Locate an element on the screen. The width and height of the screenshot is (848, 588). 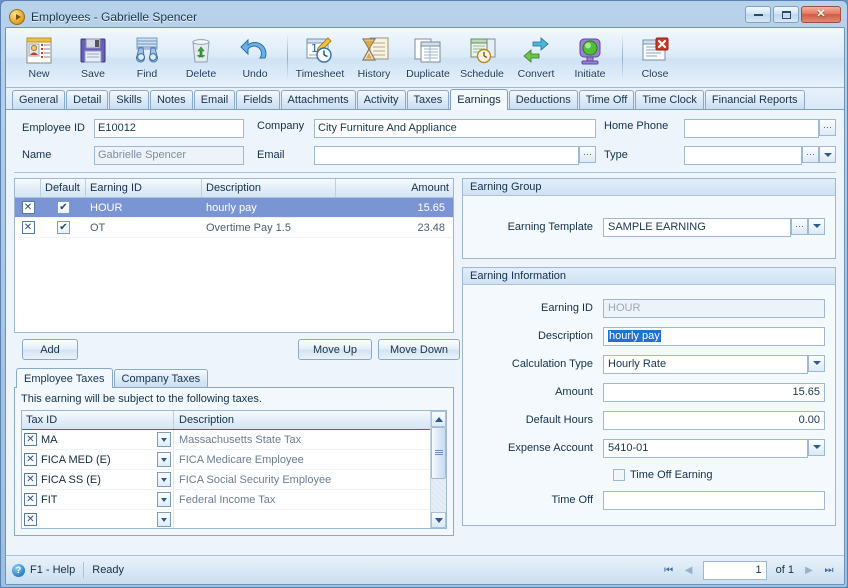
type-chevron-down-icon is located at coordinates (827, 154).